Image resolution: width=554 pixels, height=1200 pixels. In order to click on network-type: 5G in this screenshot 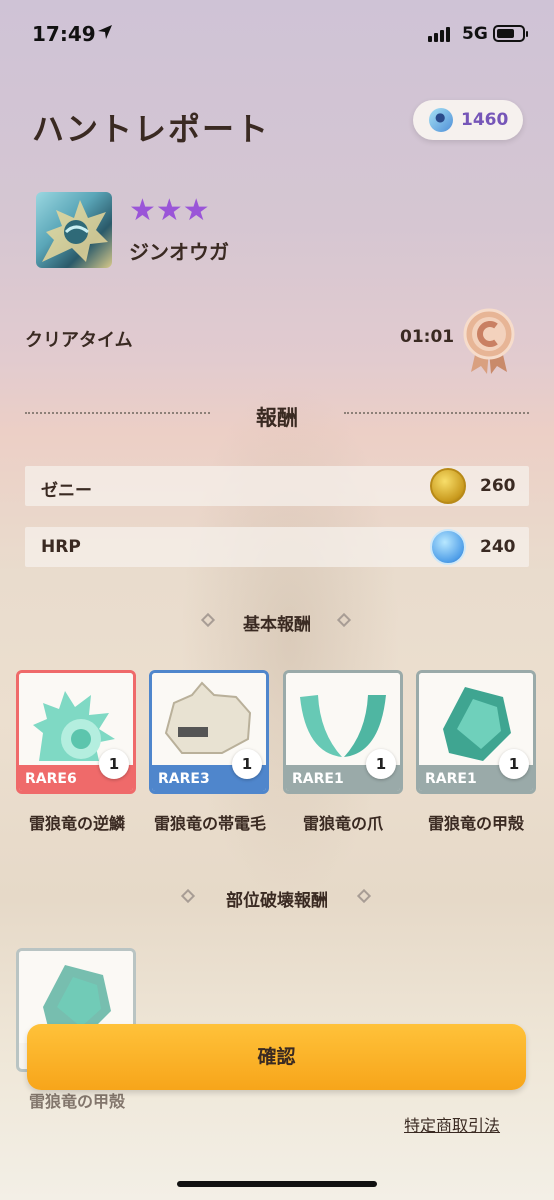, I will do `click(475, 34)`.